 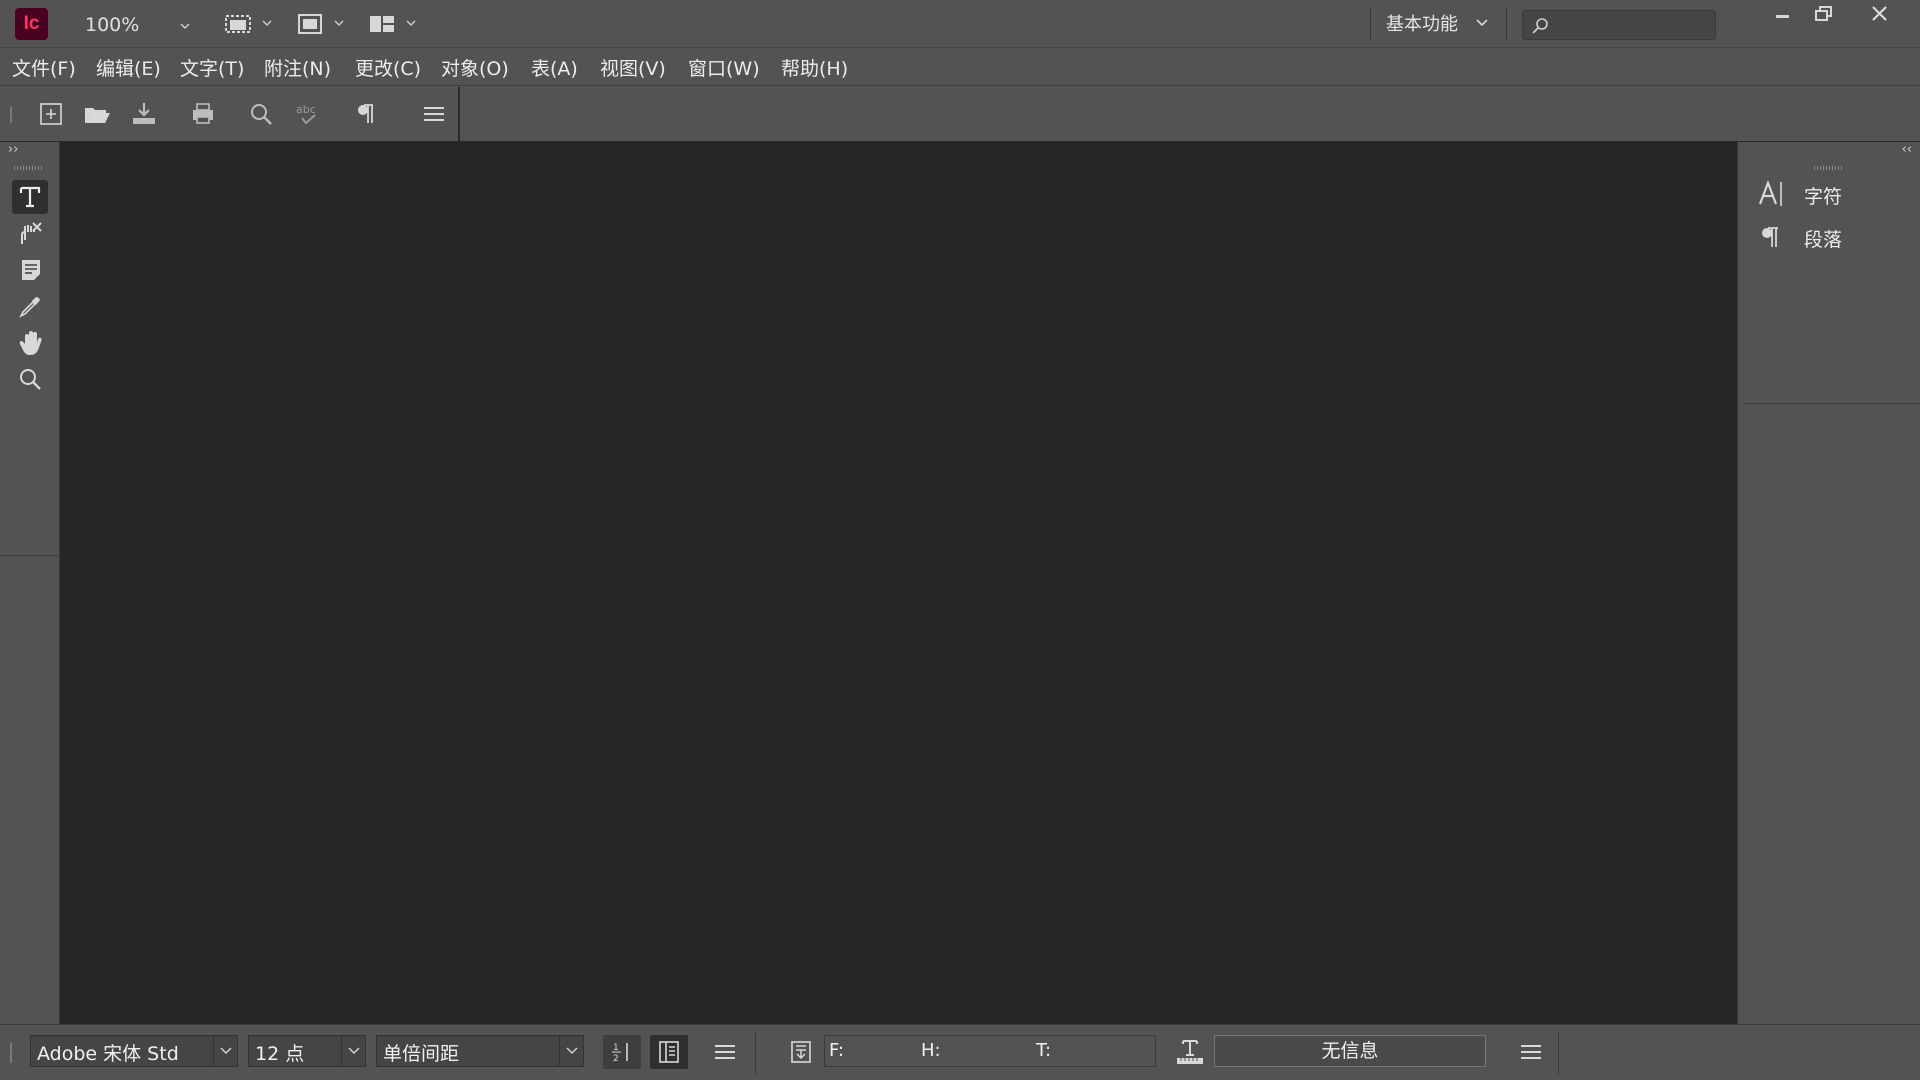 What do you see at coordinates (616, 1059) in the screenshot?
I see `svg-text: 2` at bounding box center [616, 1059].